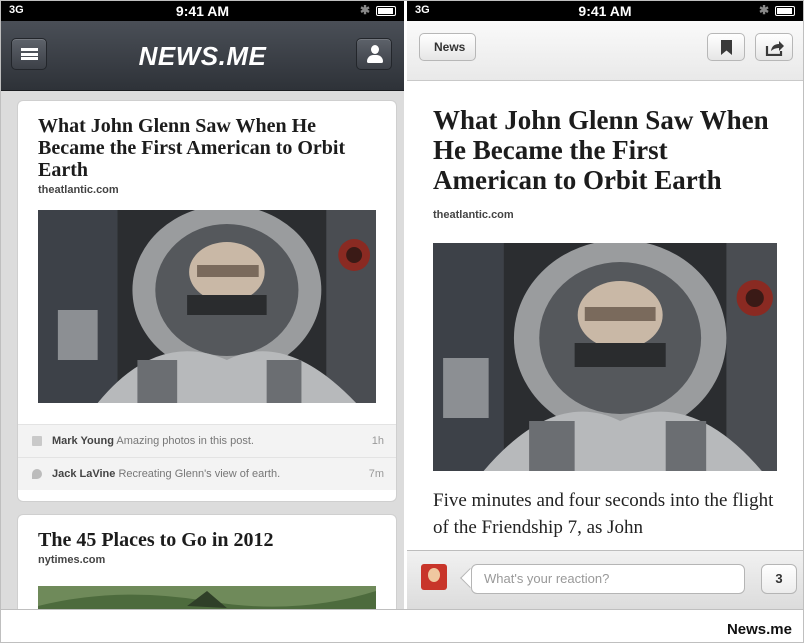  I want to click on avatar, so click(434, 577).